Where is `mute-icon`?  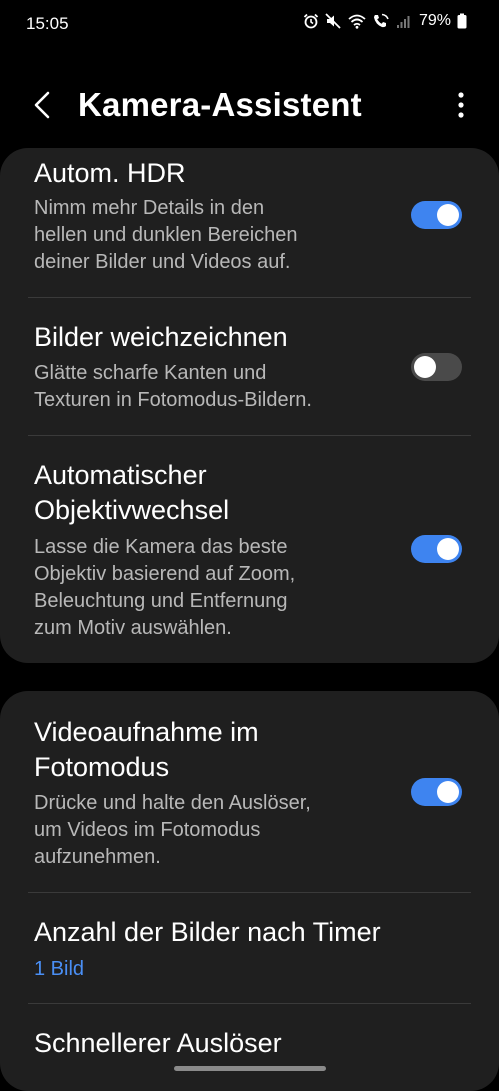
mute-icon is located at coordinates (333, 21).